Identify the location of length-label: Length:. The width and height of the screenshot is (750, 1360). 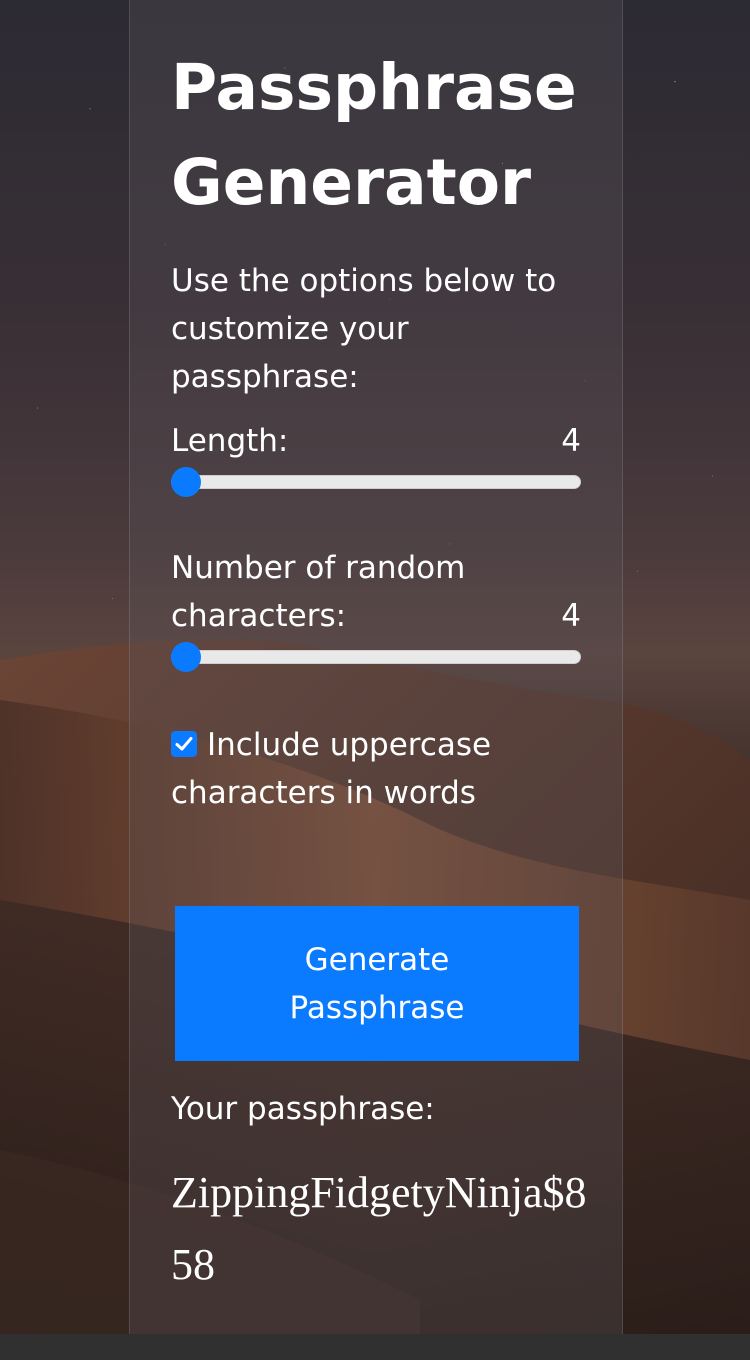
(230, 441).